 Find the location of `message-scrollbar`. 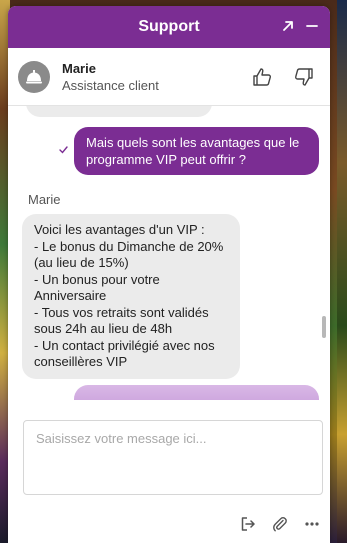

message-scrollbar is located at coordinates (324, 327).